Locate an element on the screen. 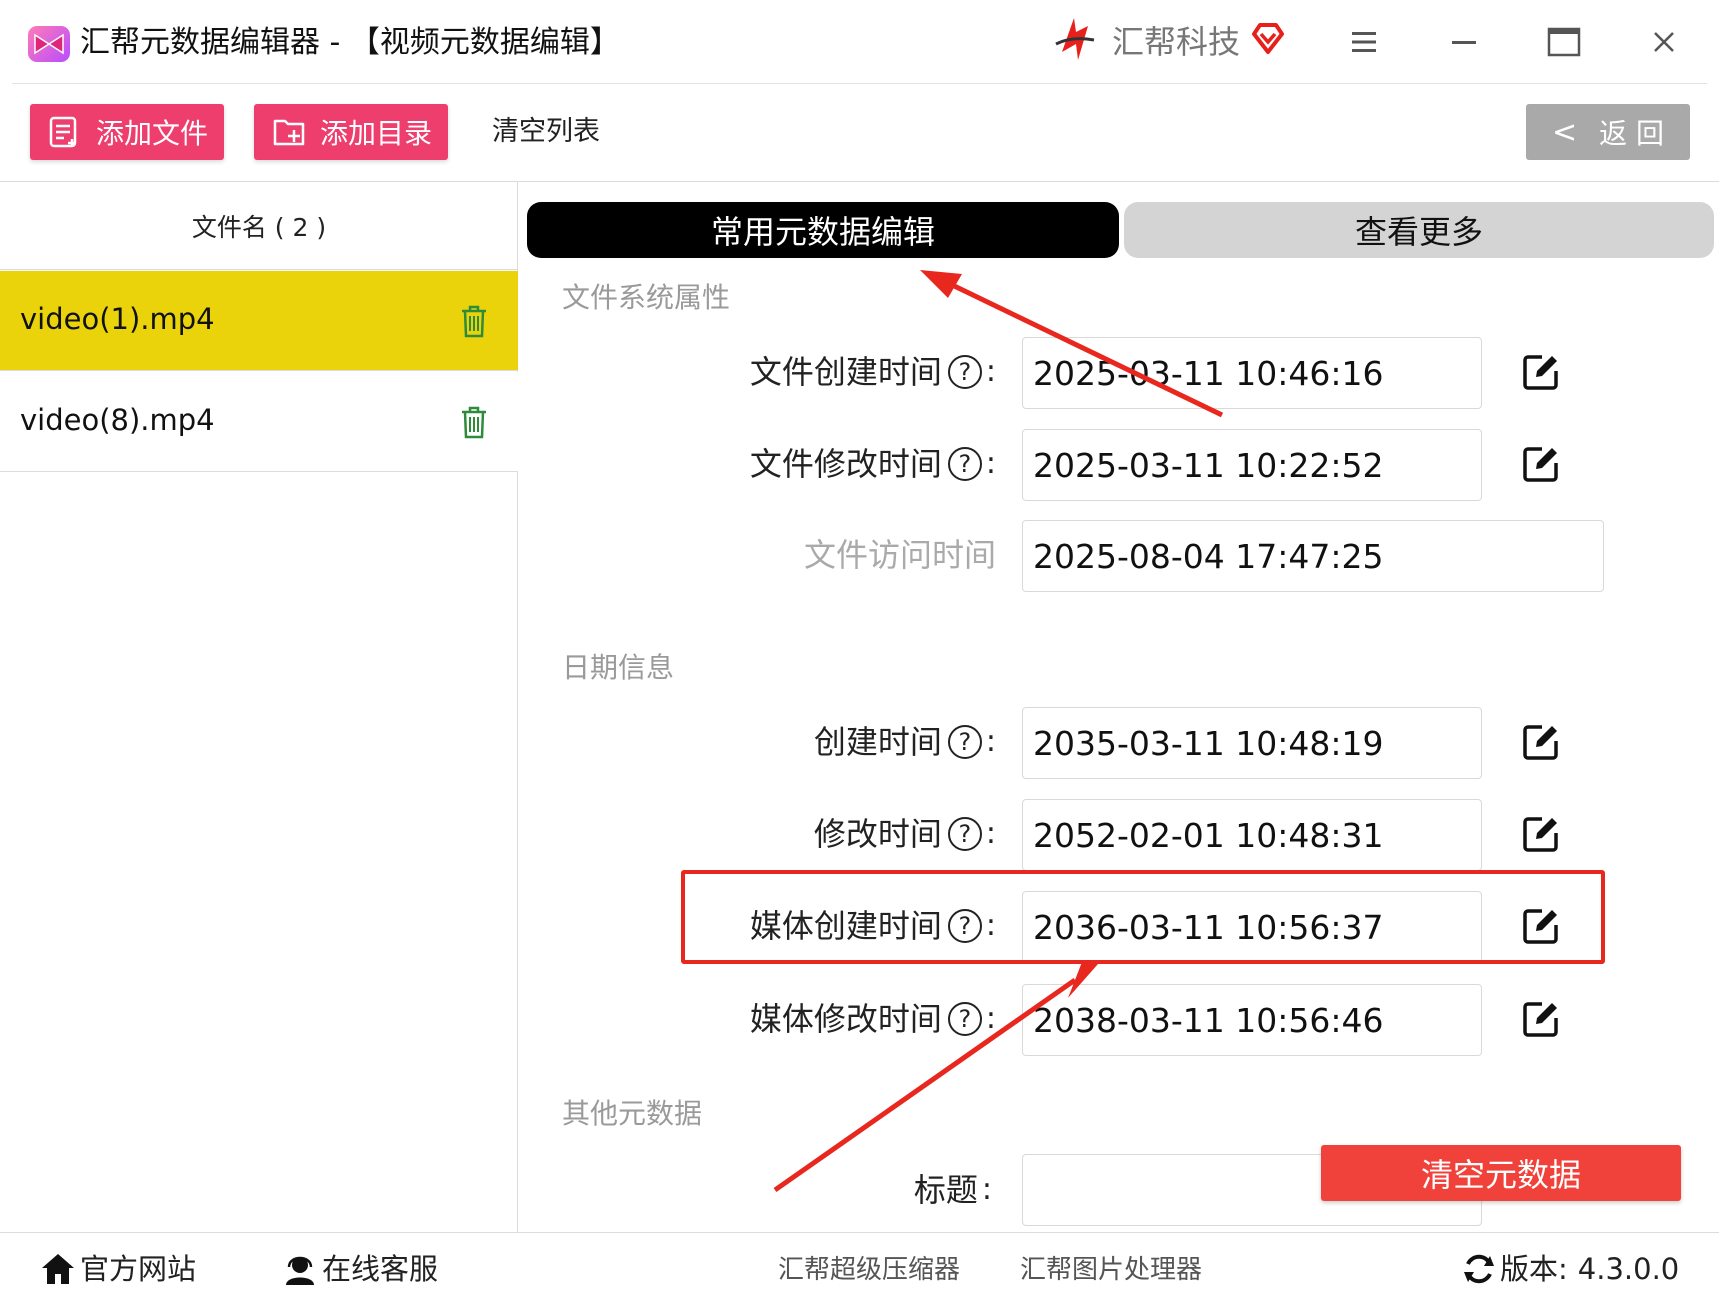 This screenshot has height=1299, width=1719. back-label: 返 回 is located at coordinates (1632, 133).